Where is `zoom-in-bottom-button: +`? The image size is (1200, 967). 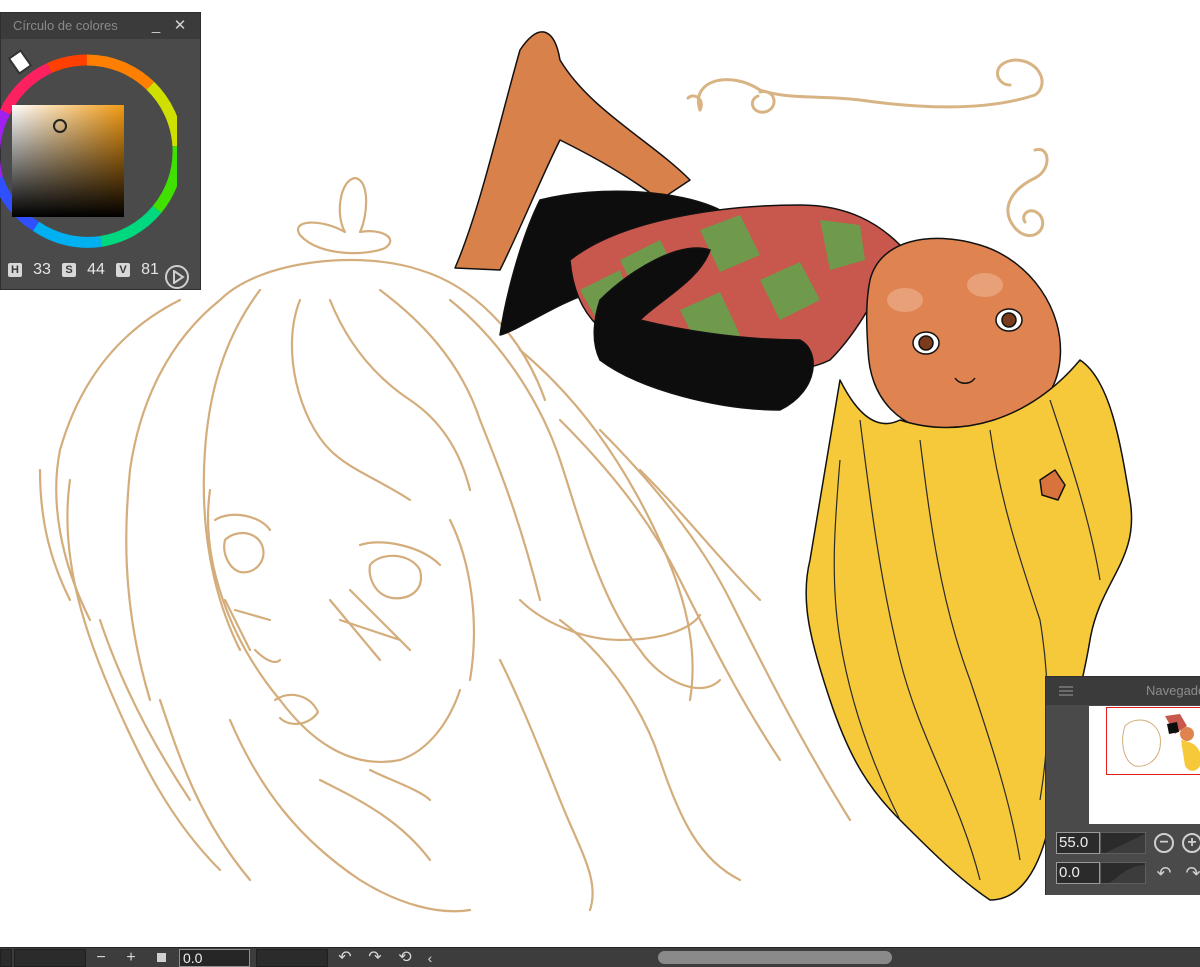
zoom-in-bottom-button: + is located at coordinates (131, 958).